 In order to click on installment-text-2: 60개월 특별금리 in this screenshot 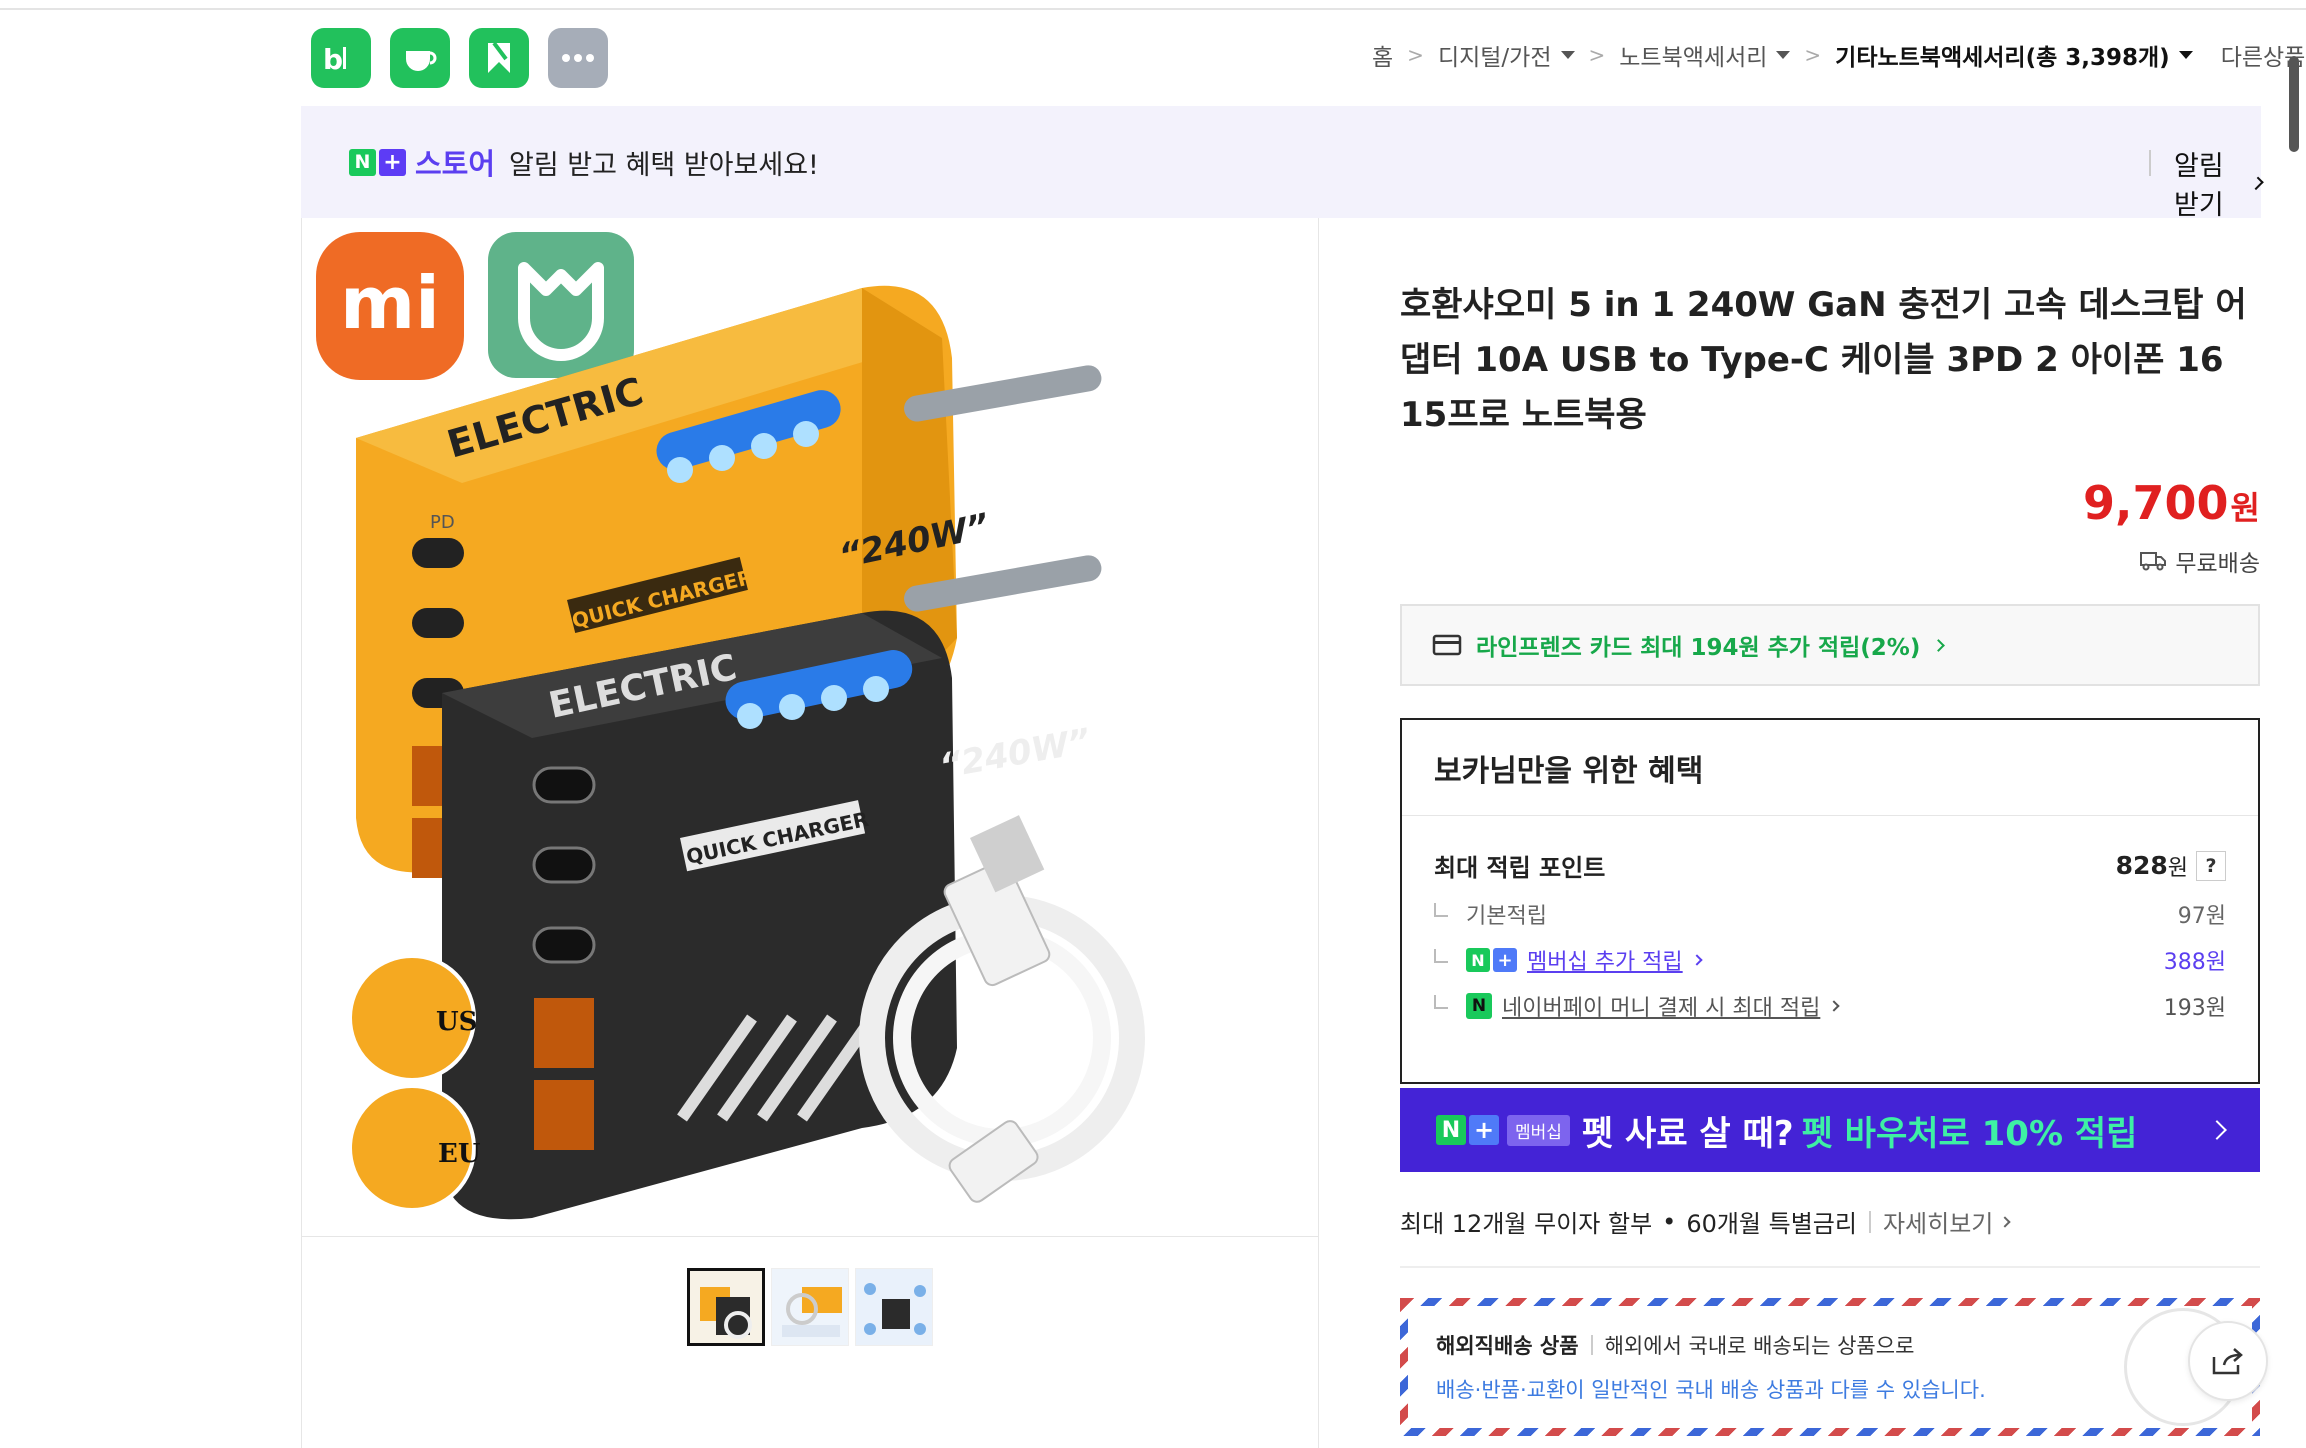, I will do `click(1771, 1224)`.